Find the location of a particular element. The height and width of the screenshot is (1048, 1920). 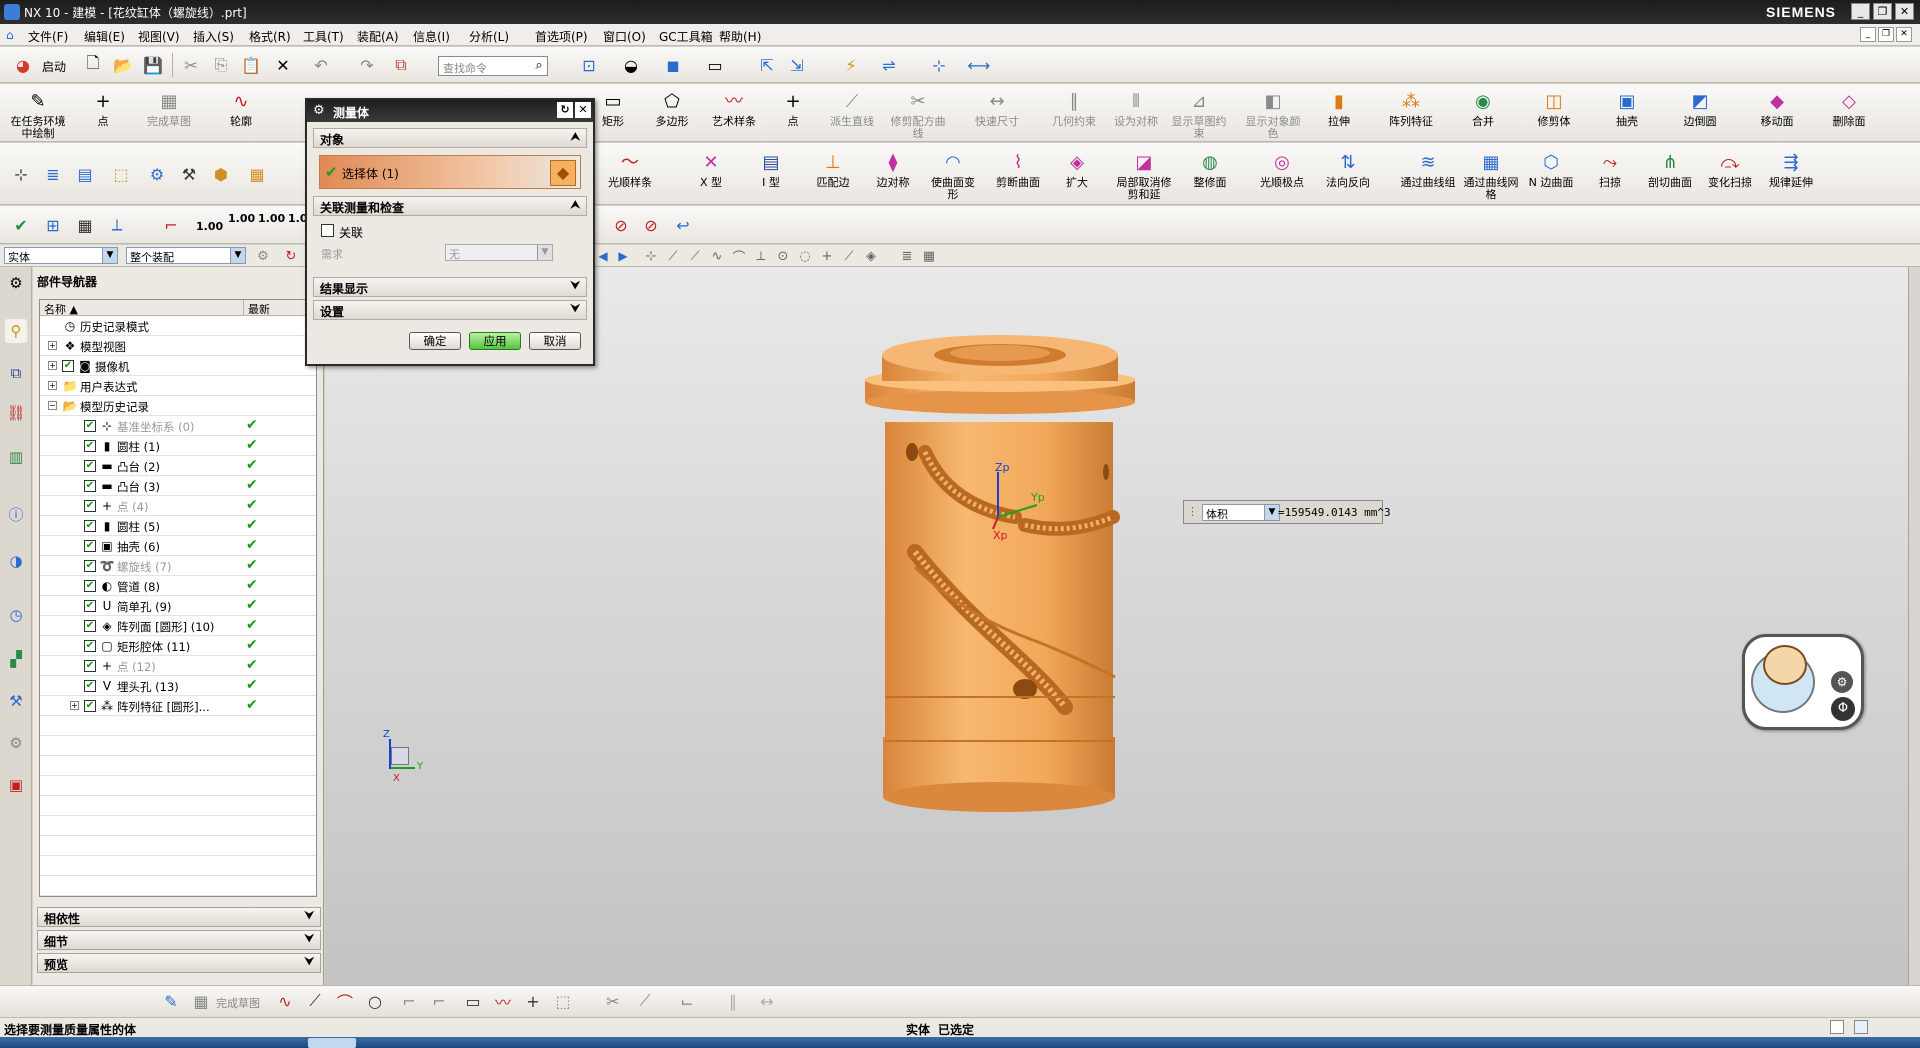

panel-details: 细节 ⮟ is located at coordinates (179, 940).